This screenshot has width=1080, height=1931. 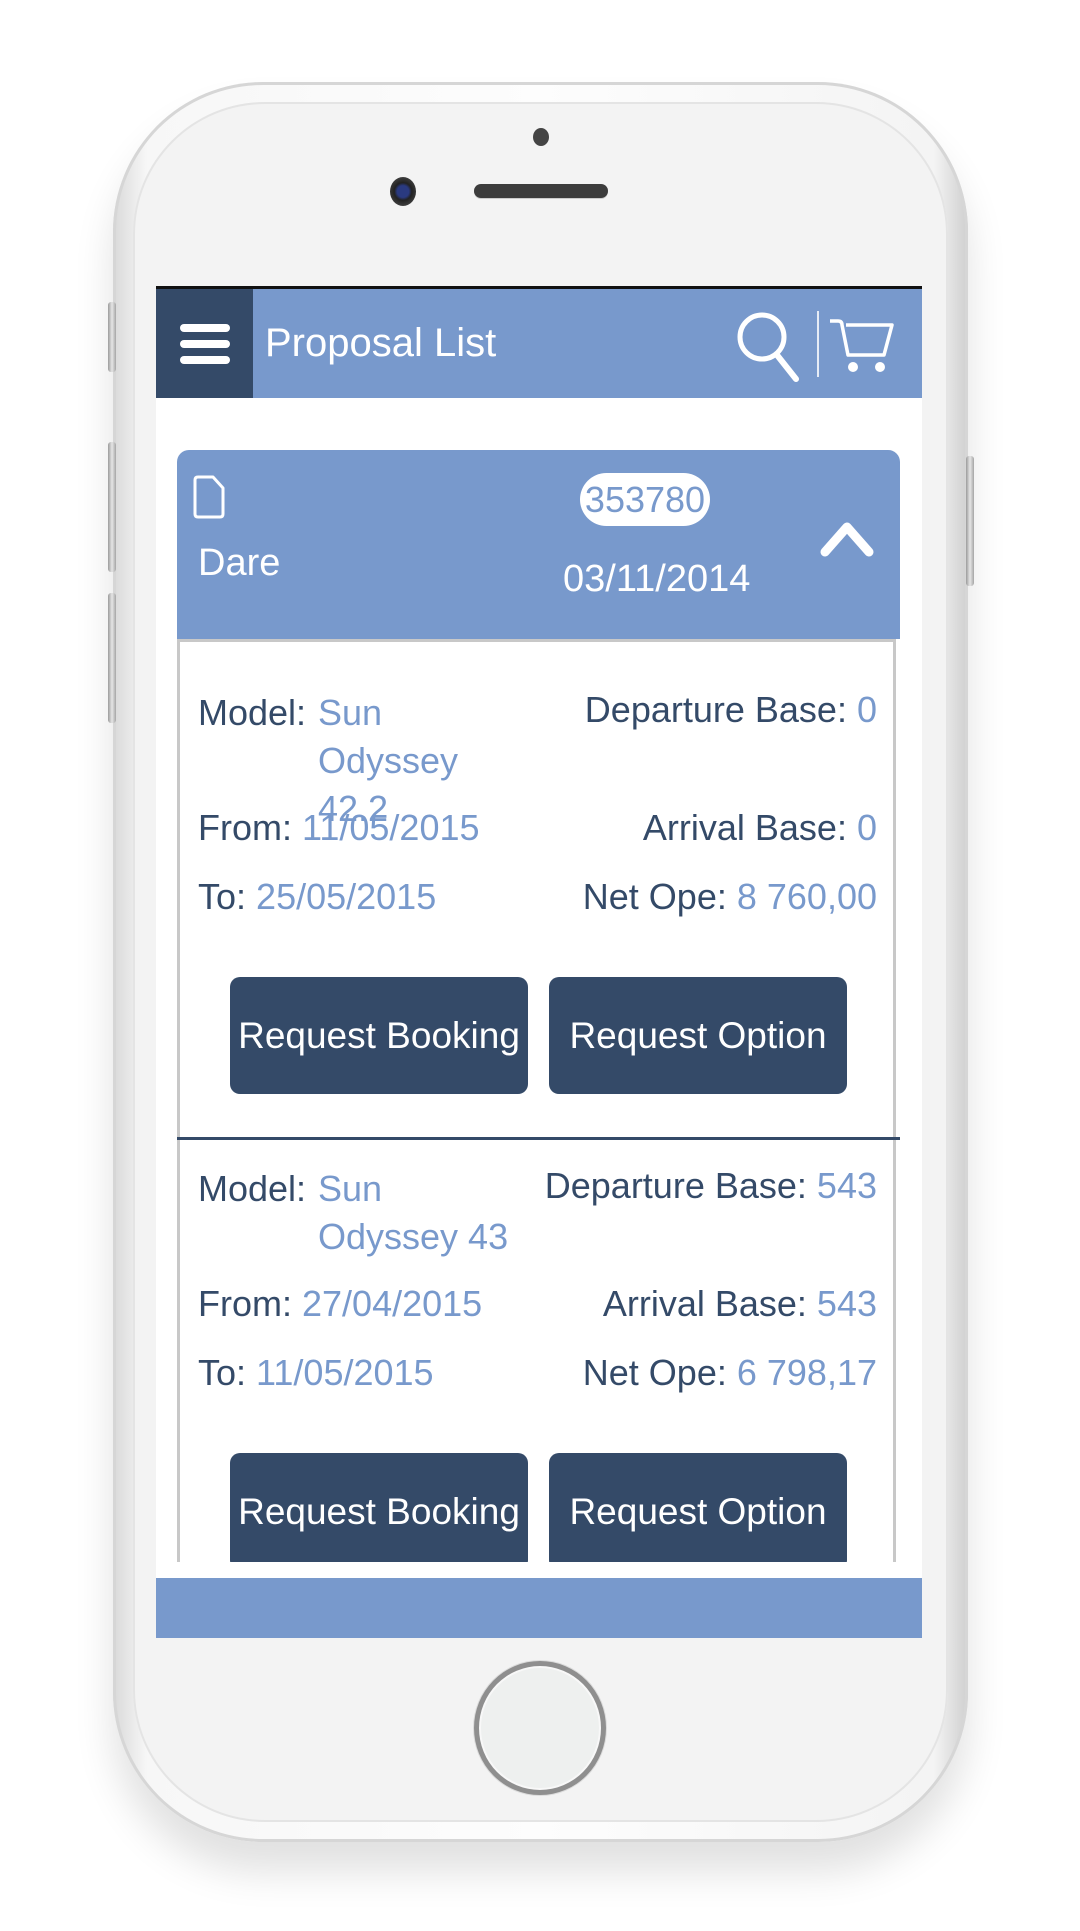 I want to click on departure-base-value: 543, so click(x=846, y=1185).